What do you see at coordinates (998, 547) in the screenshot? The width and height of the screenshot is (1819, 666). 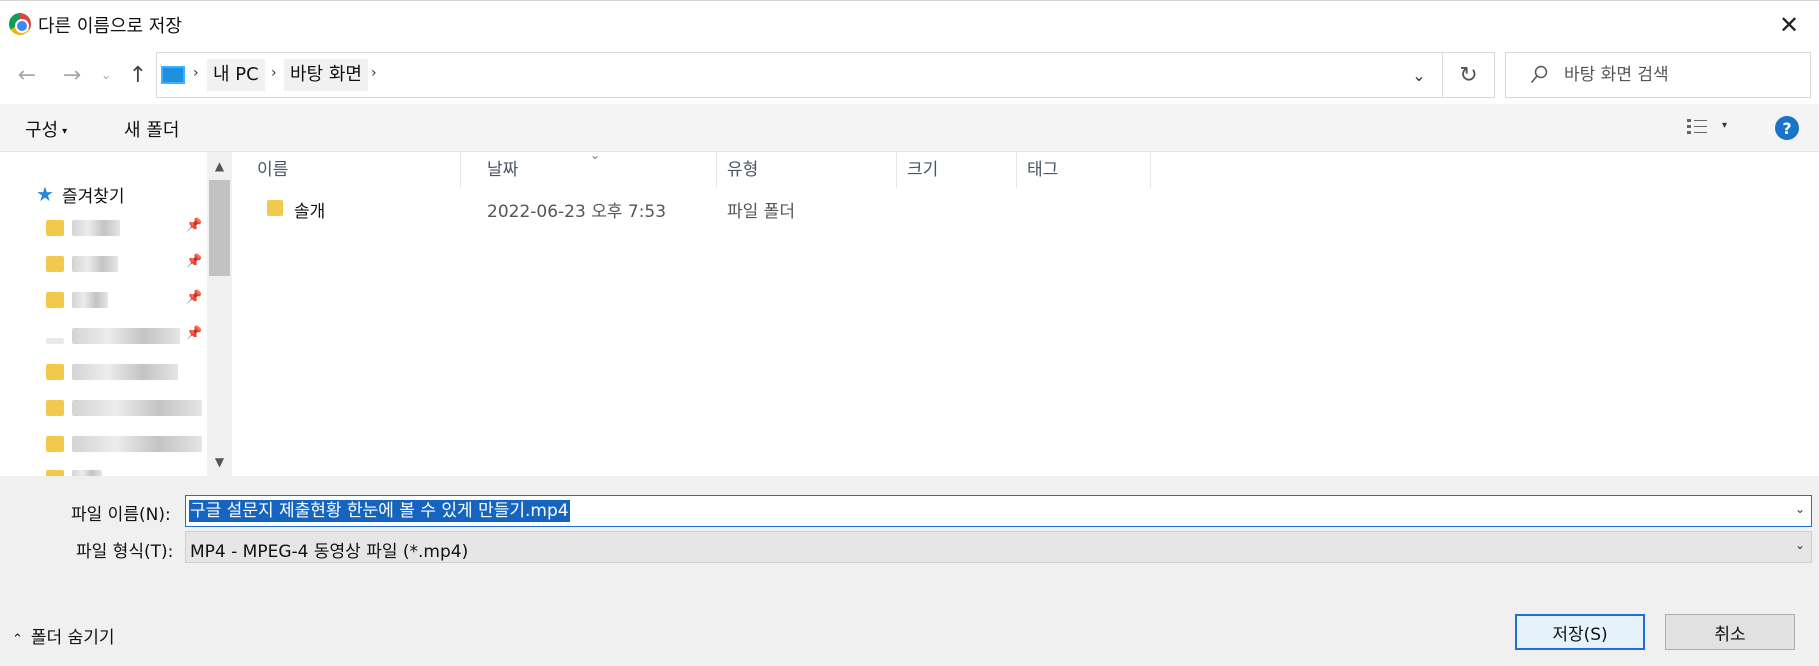 I see `filetype-select: MP4 - MPEG-4 동영상 파일 (*.mp4) ⌄` at bounding box center [998, 547].